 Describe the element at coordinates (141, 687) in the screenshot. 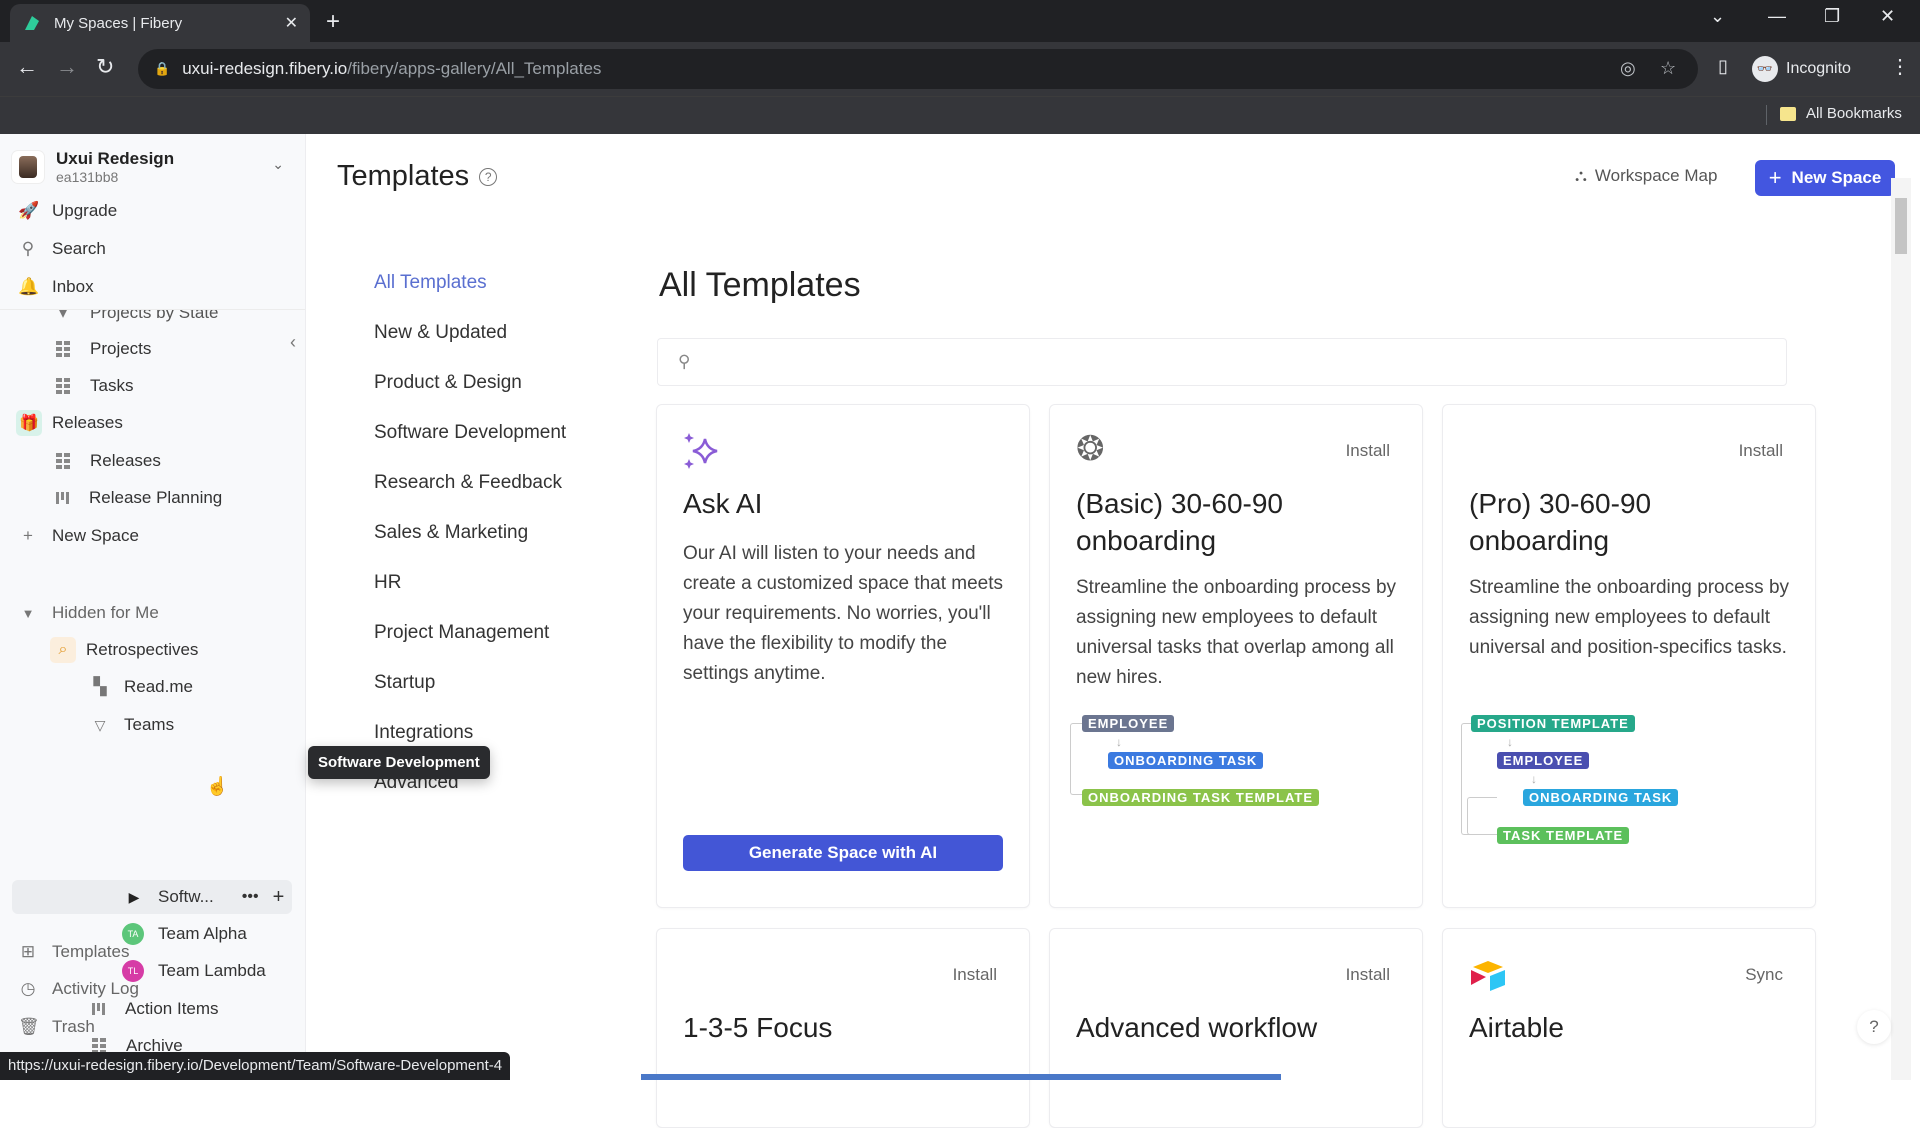

I see `sidebar-item-readme: ▚ Read.me` at that location.